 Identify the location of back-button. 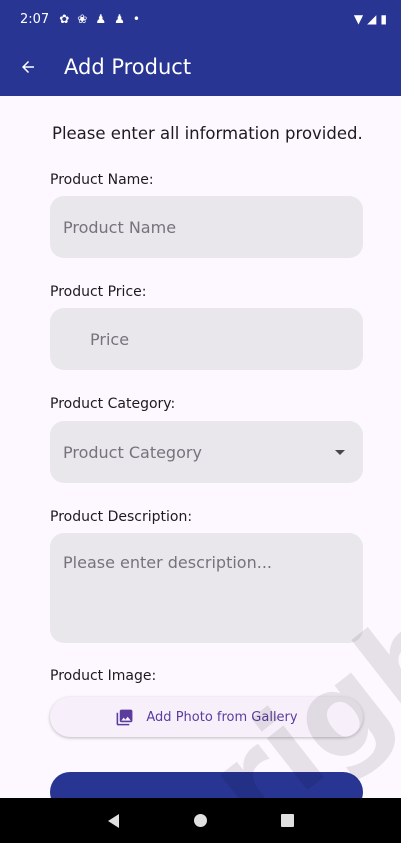
(28, 67).